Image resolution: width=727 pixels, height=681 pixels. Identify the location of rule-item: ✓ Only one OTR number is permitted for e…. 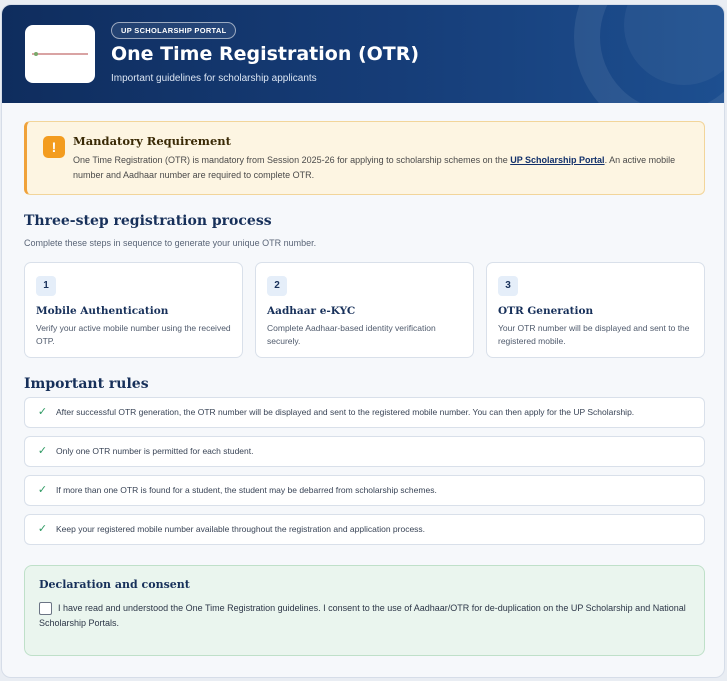
(364, 451).